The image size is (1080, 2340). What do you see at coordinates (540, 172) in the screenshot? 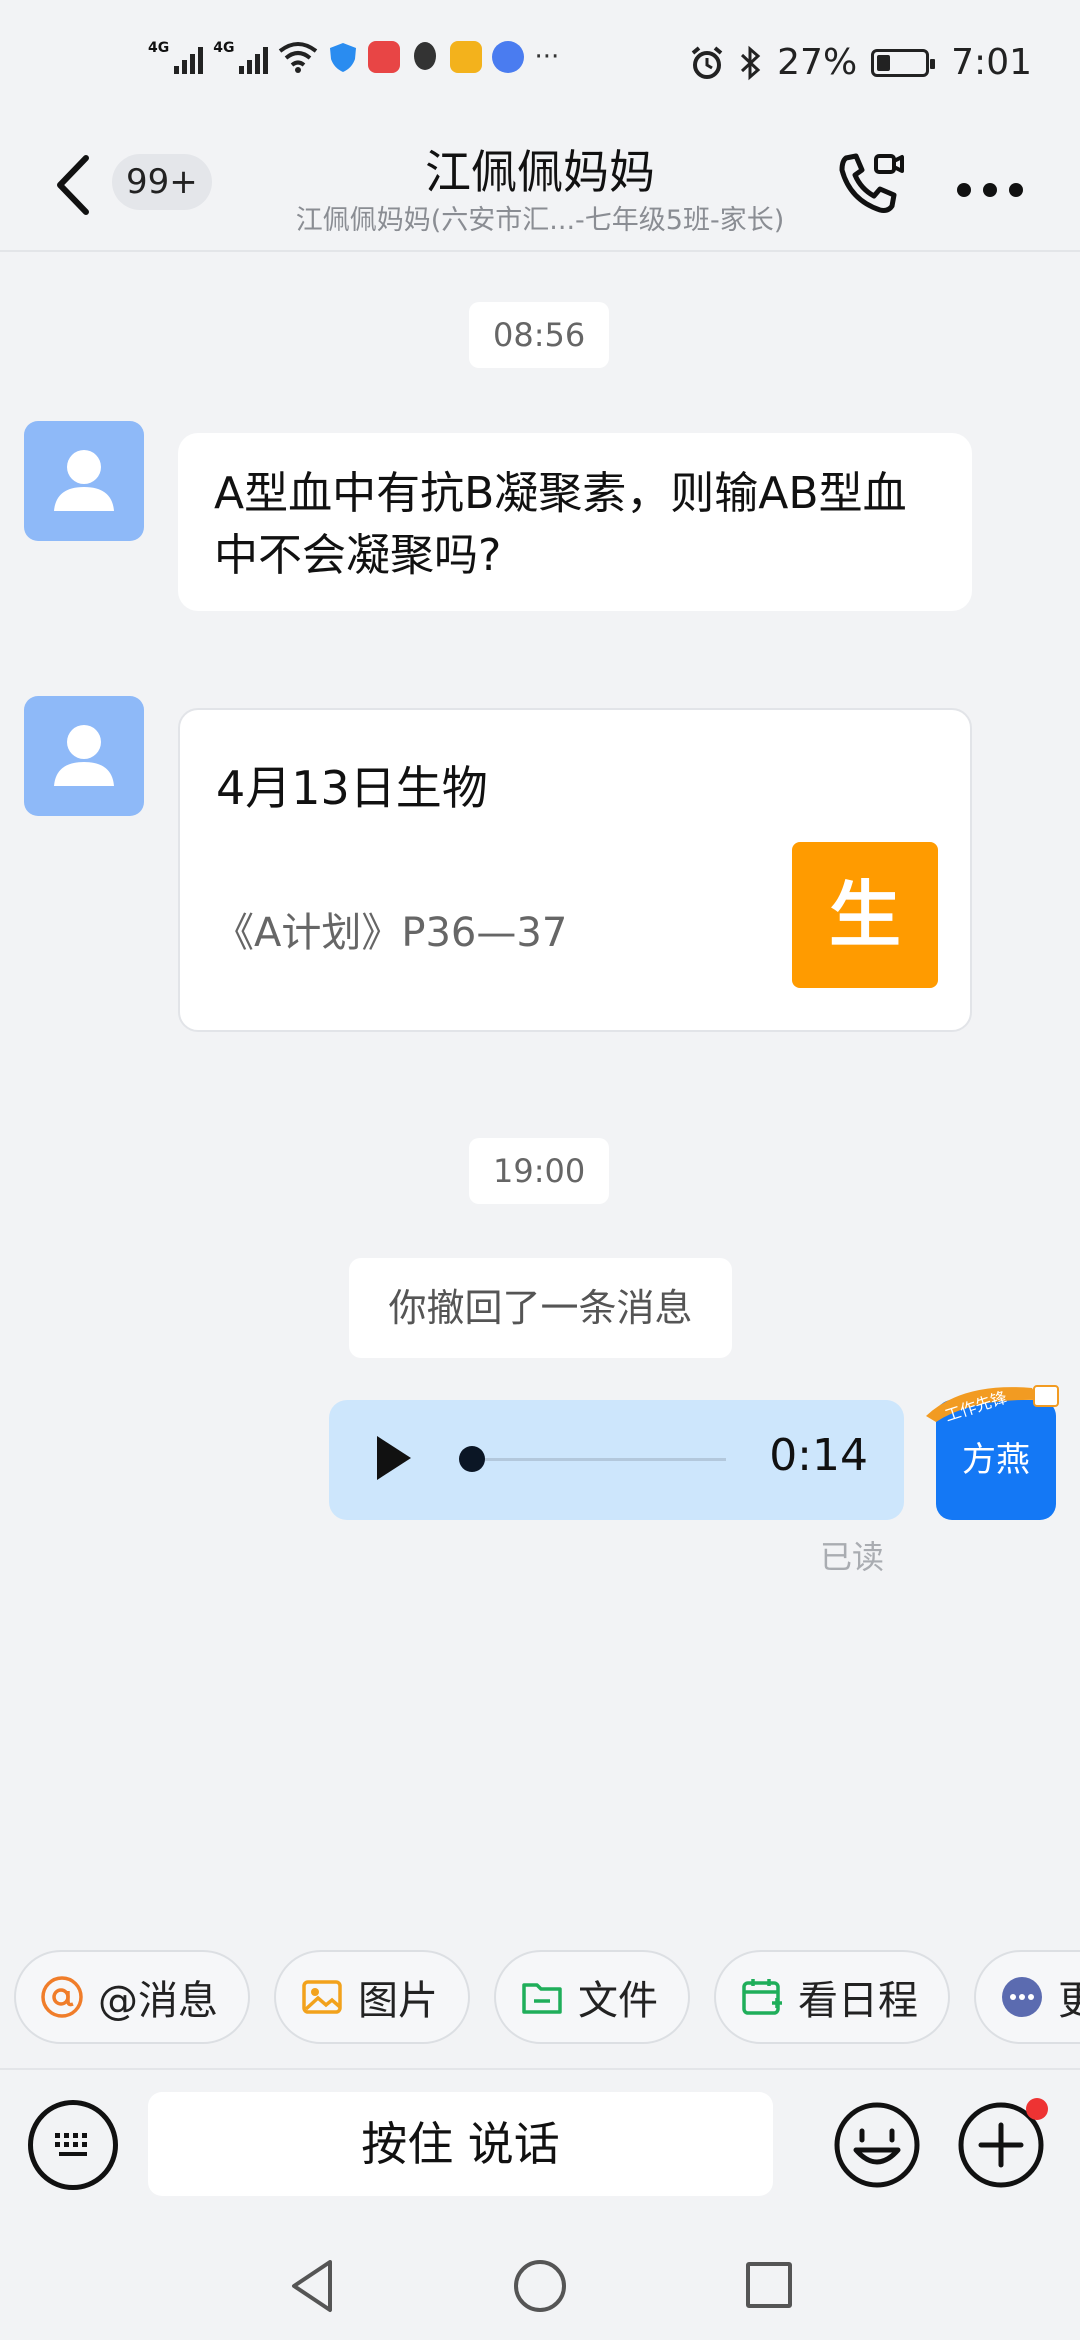
I see `chat-title: 江佩佩妈妈` at bounding box center [540, 172].